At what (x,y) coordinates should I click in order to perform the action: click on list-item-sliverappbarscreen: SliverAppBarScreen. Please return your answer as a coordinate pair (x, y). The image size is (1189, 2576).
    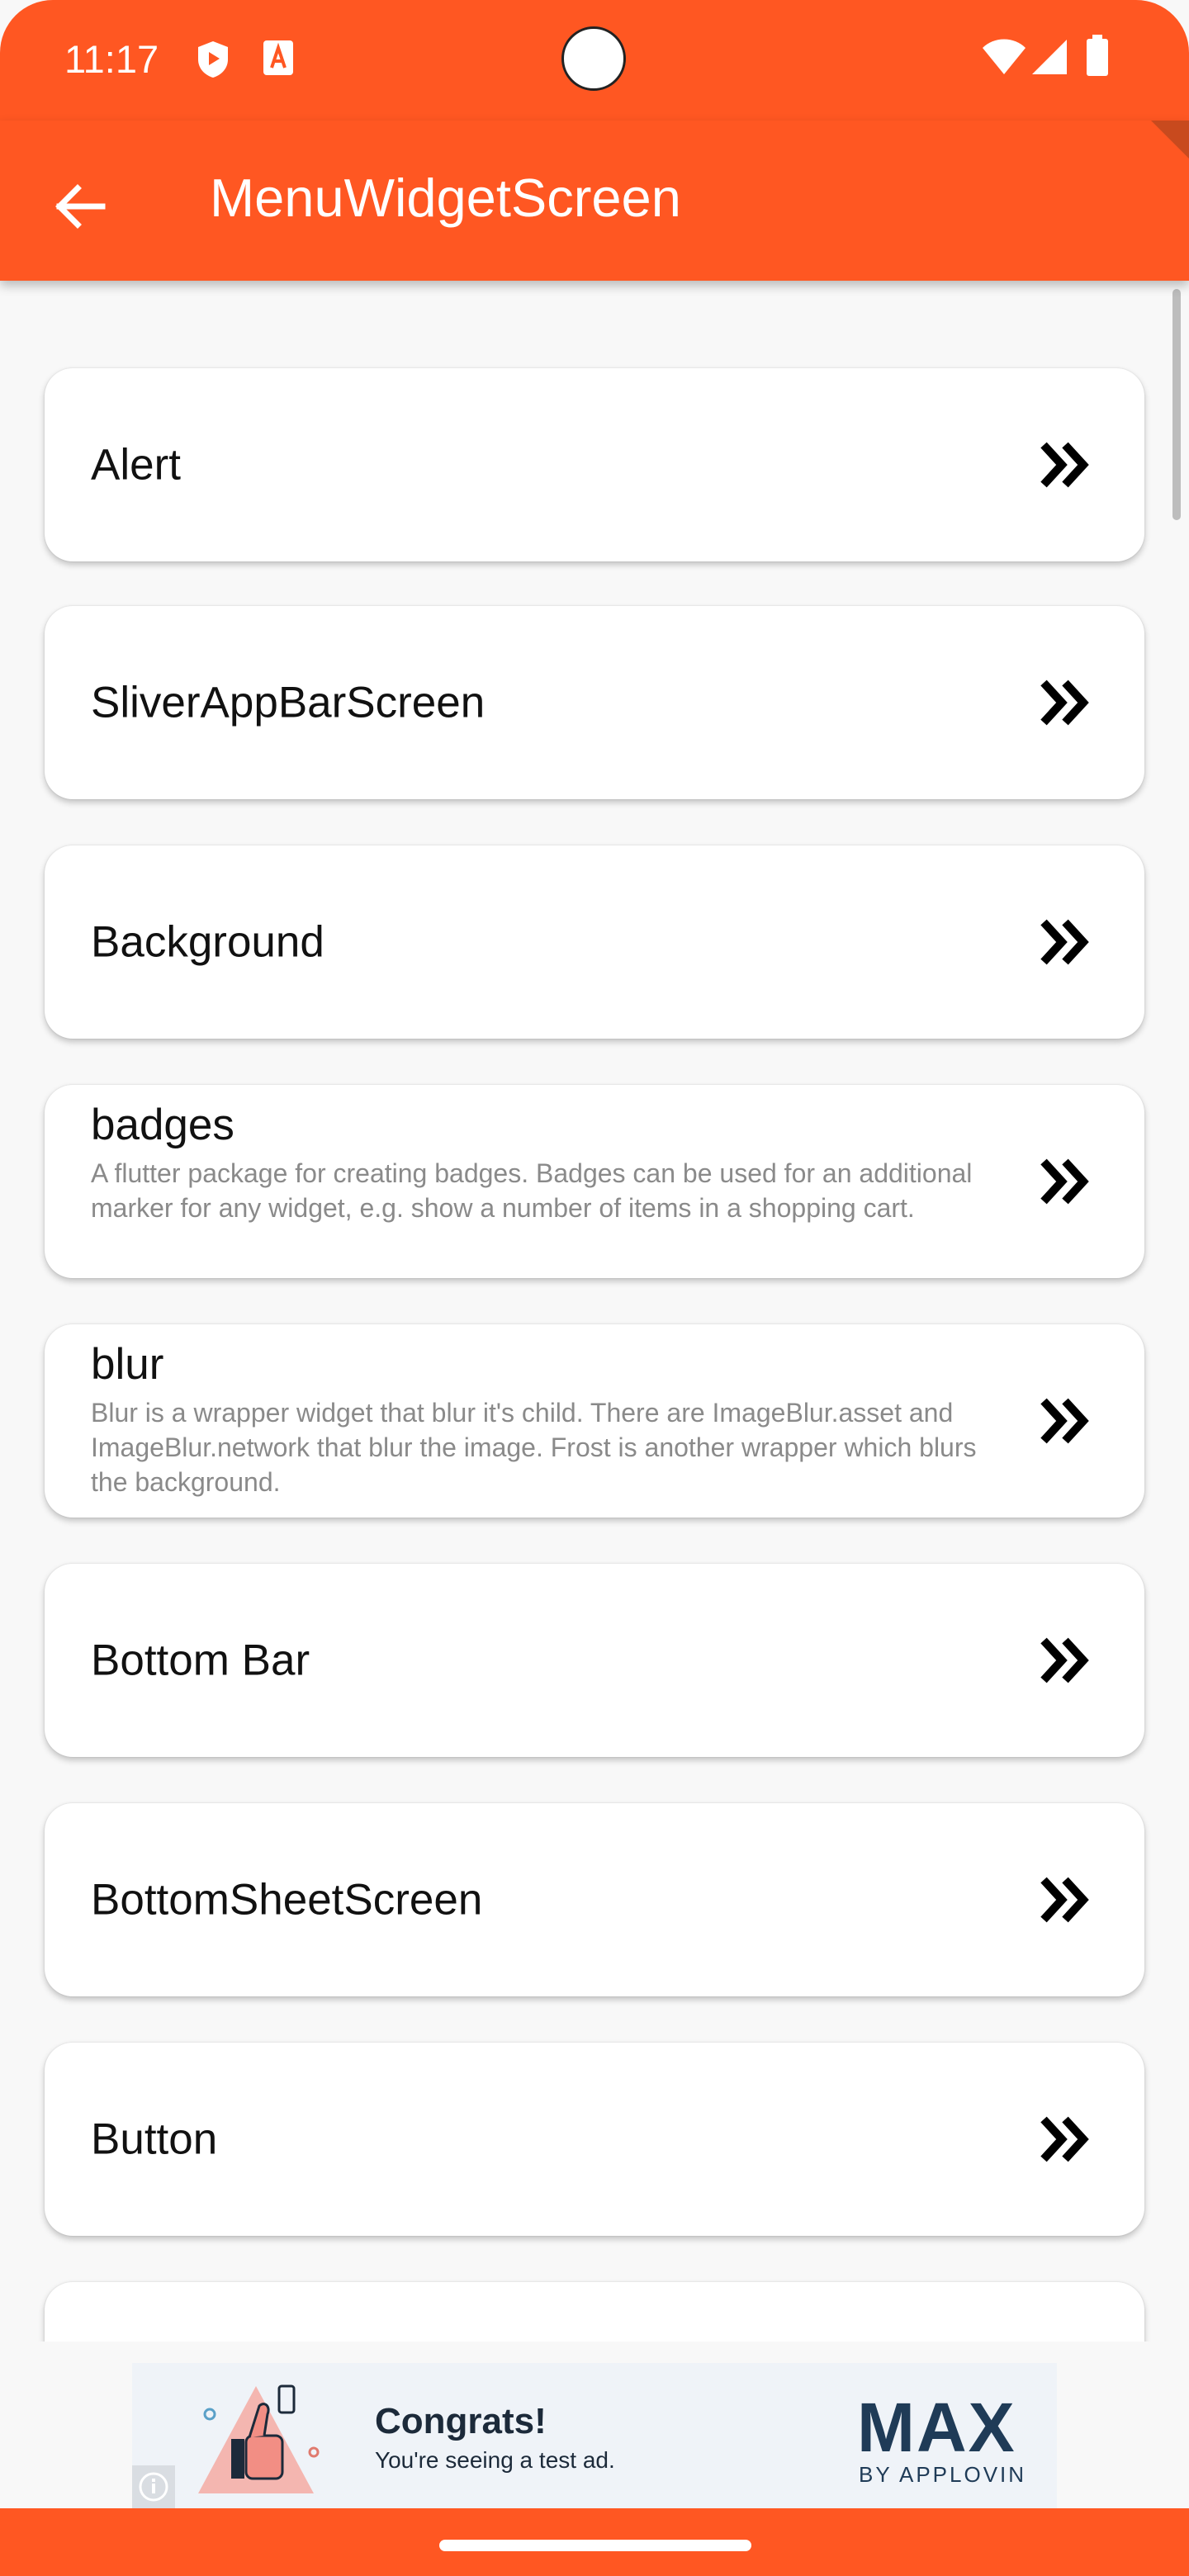
    Looking at the image, I should click on (594, 702).